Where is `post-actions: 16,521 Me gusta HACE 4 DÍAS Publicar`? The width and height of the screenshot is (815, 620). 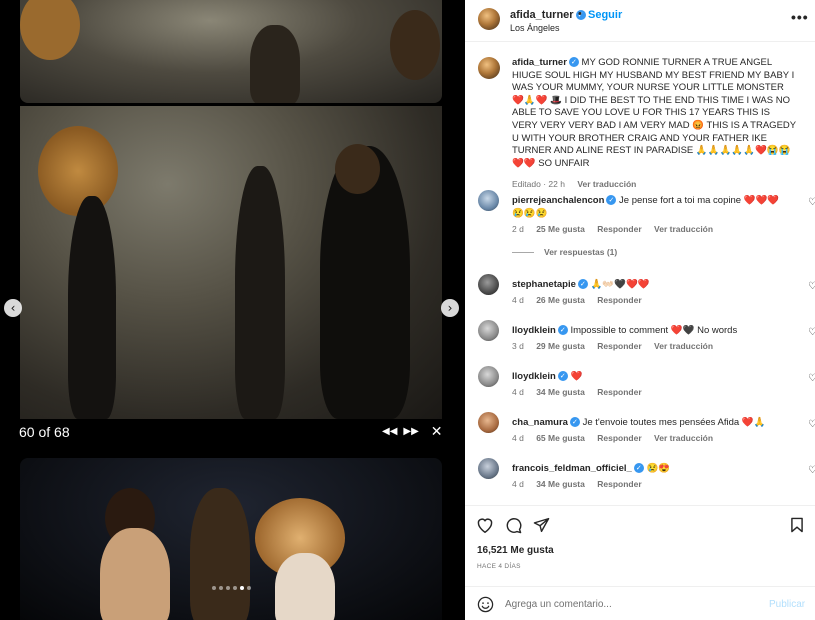 post-actions: 16,521 Me gusta HACE 4 DÍAS Publicar is located at coordinates (640, 562).